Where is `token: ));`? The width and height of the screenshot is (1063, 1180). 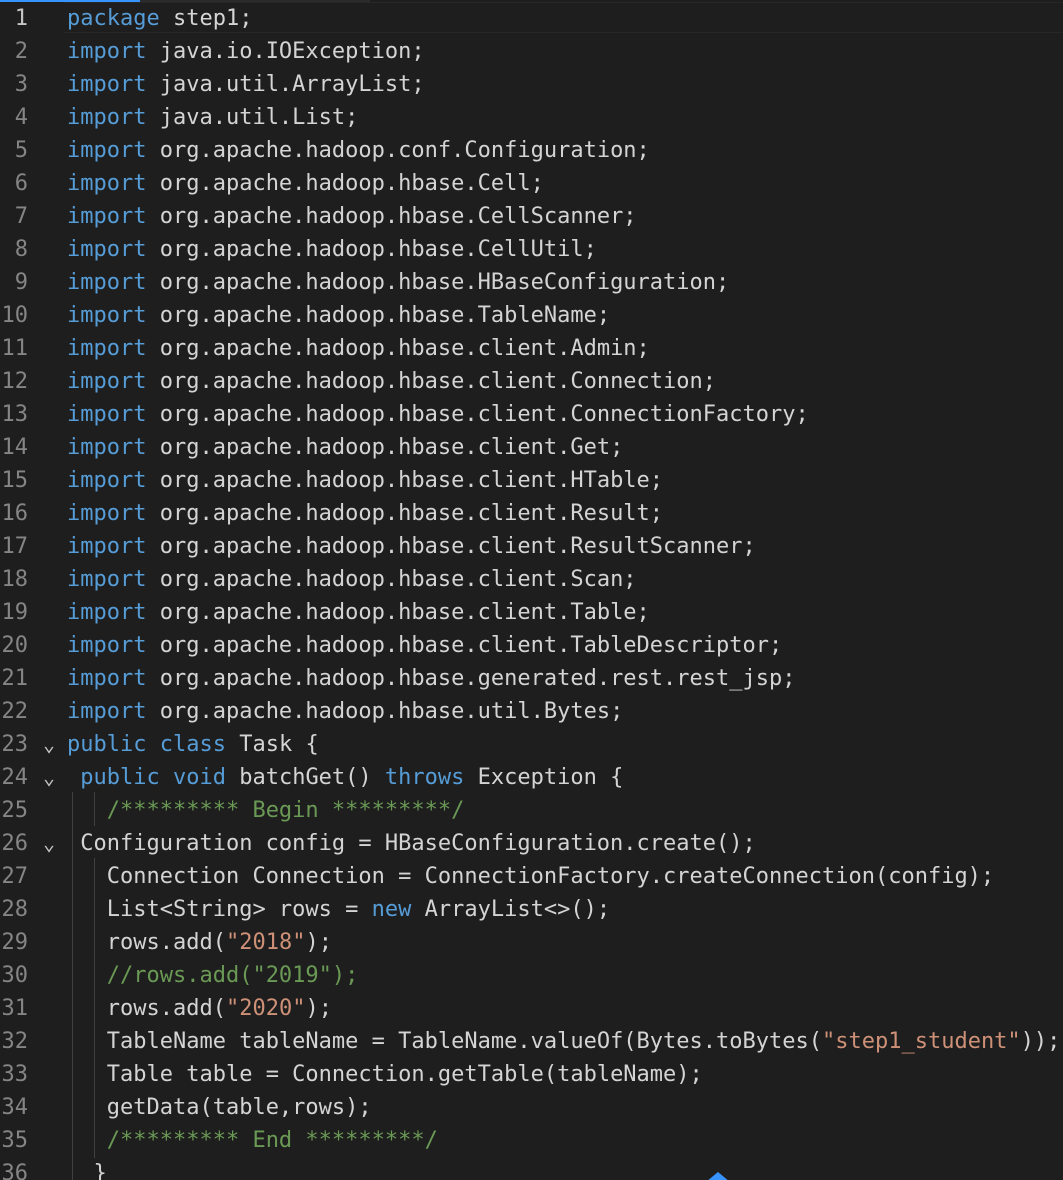 token: )); is located at coordinates (1040, 1041).